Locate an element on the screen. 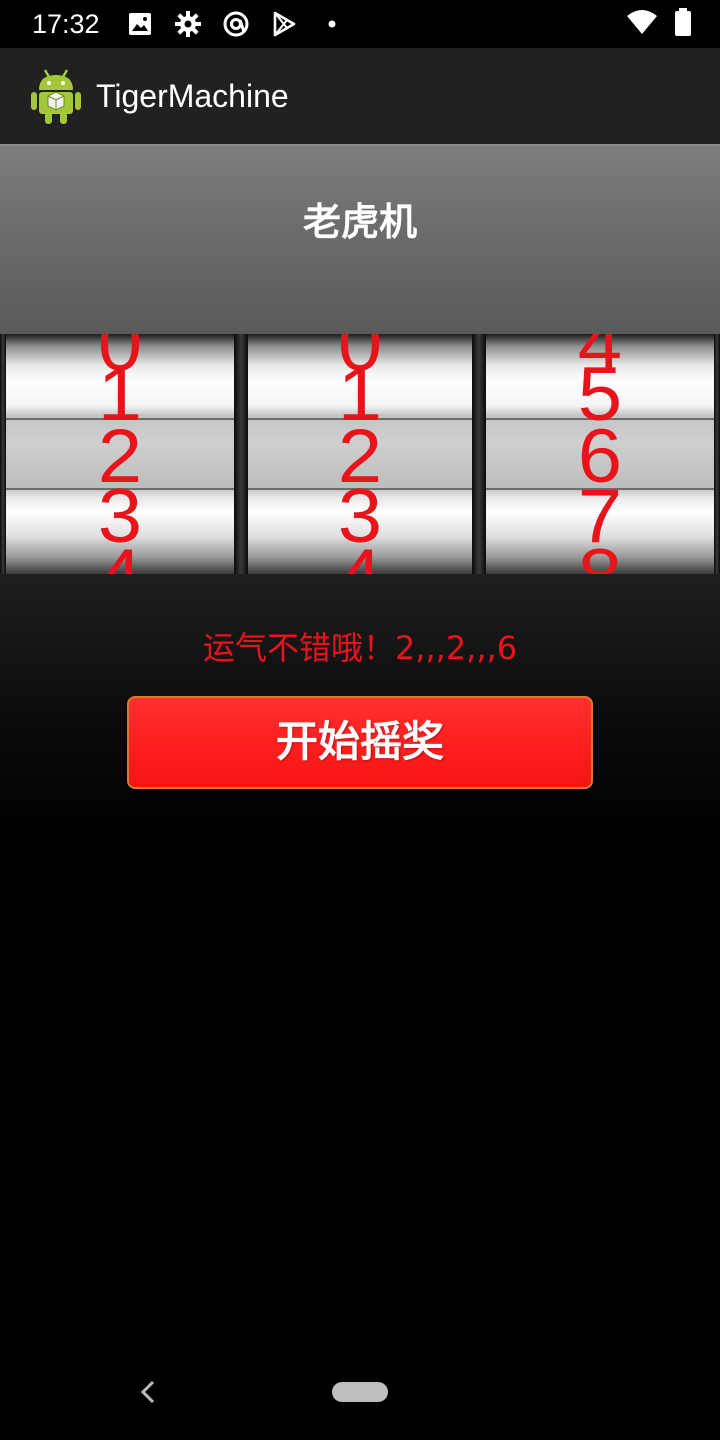 Image resolution: width=720 pixels, height=1440 pixels. status-system-icons is located at coordinates (659, 24).